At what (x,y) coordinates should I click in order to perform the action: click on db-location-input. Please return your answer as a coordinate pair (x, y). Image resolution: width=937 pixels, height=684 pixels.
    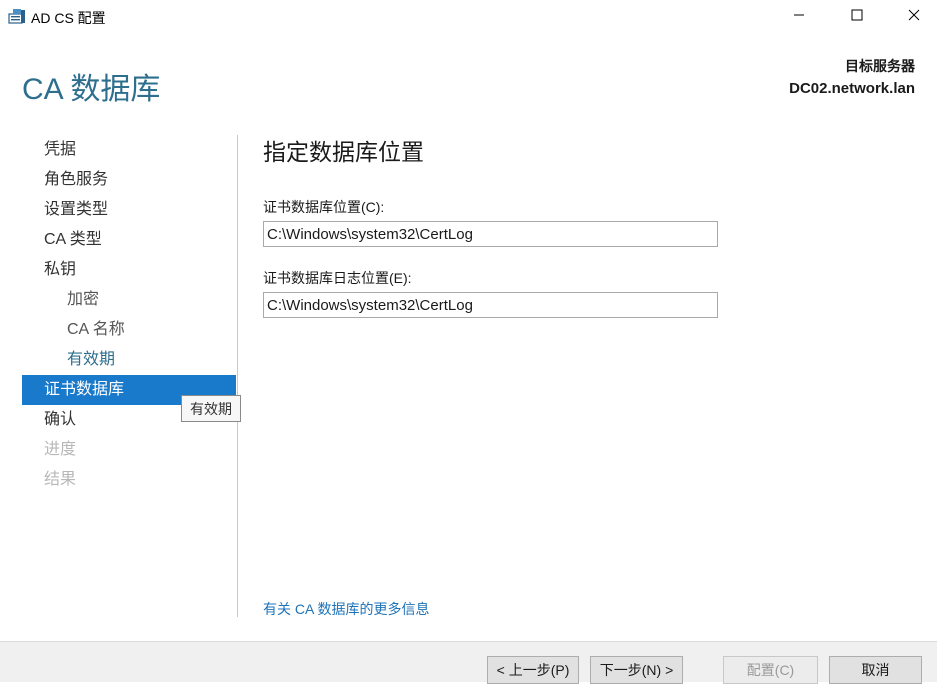
    Looking at the image, I should click on (490, 234).